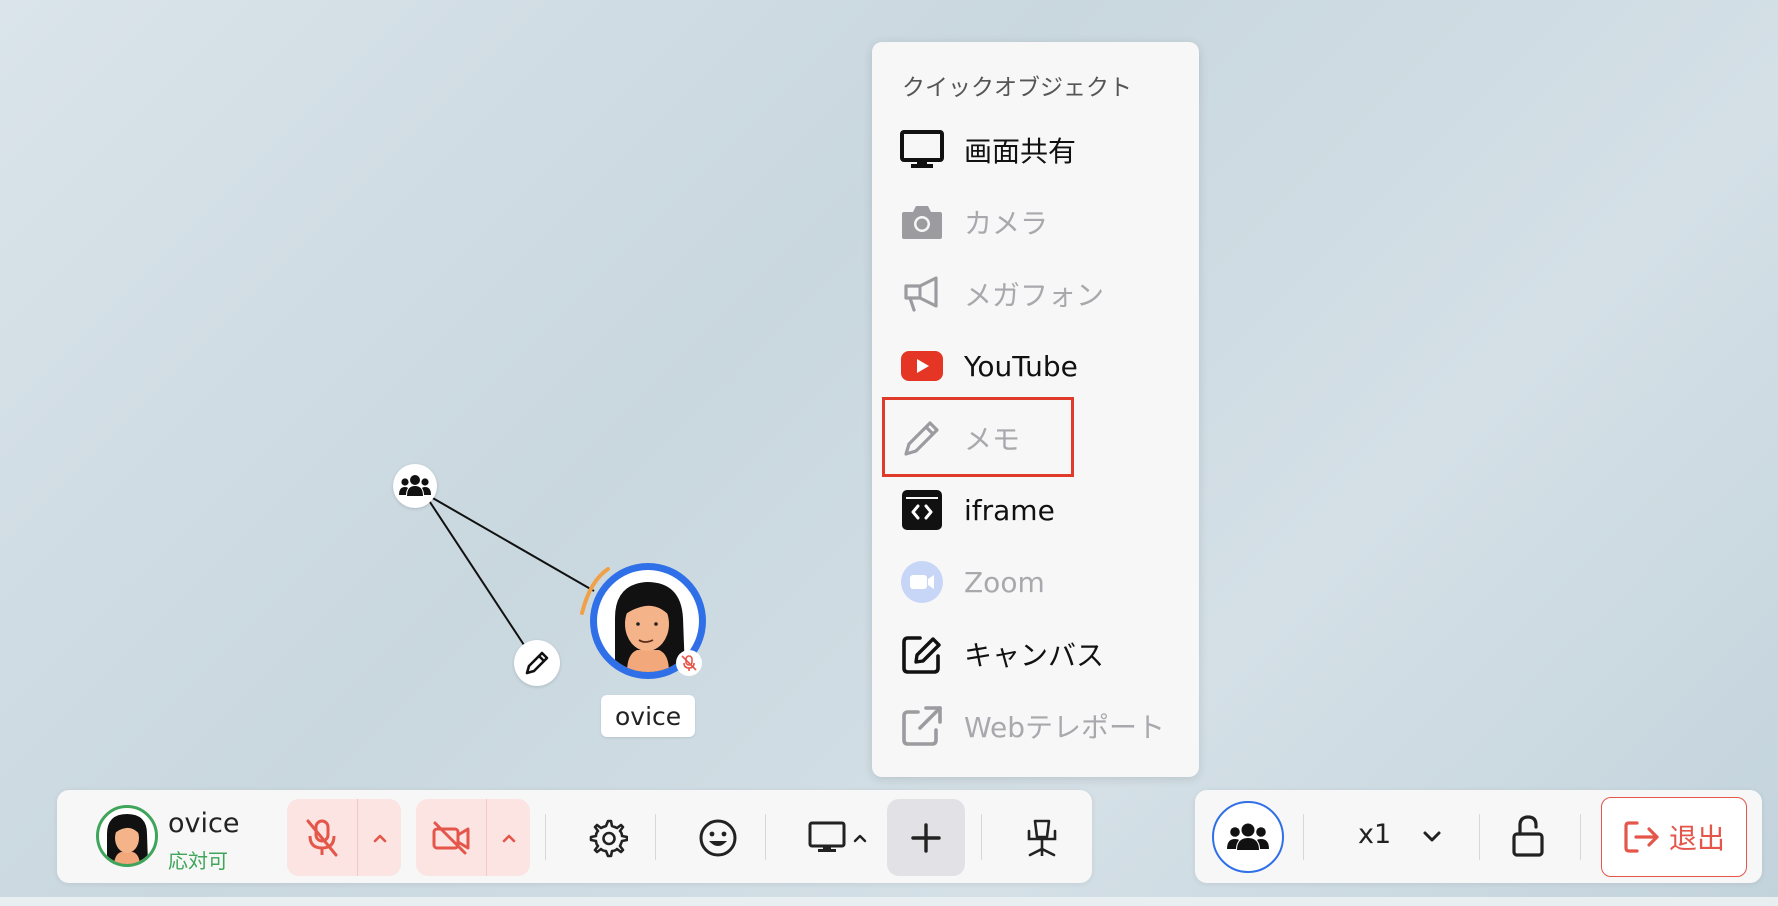 The height and width of the screenshot is (906, 1778). I want to click on mic-control-group, so click(344, 837).